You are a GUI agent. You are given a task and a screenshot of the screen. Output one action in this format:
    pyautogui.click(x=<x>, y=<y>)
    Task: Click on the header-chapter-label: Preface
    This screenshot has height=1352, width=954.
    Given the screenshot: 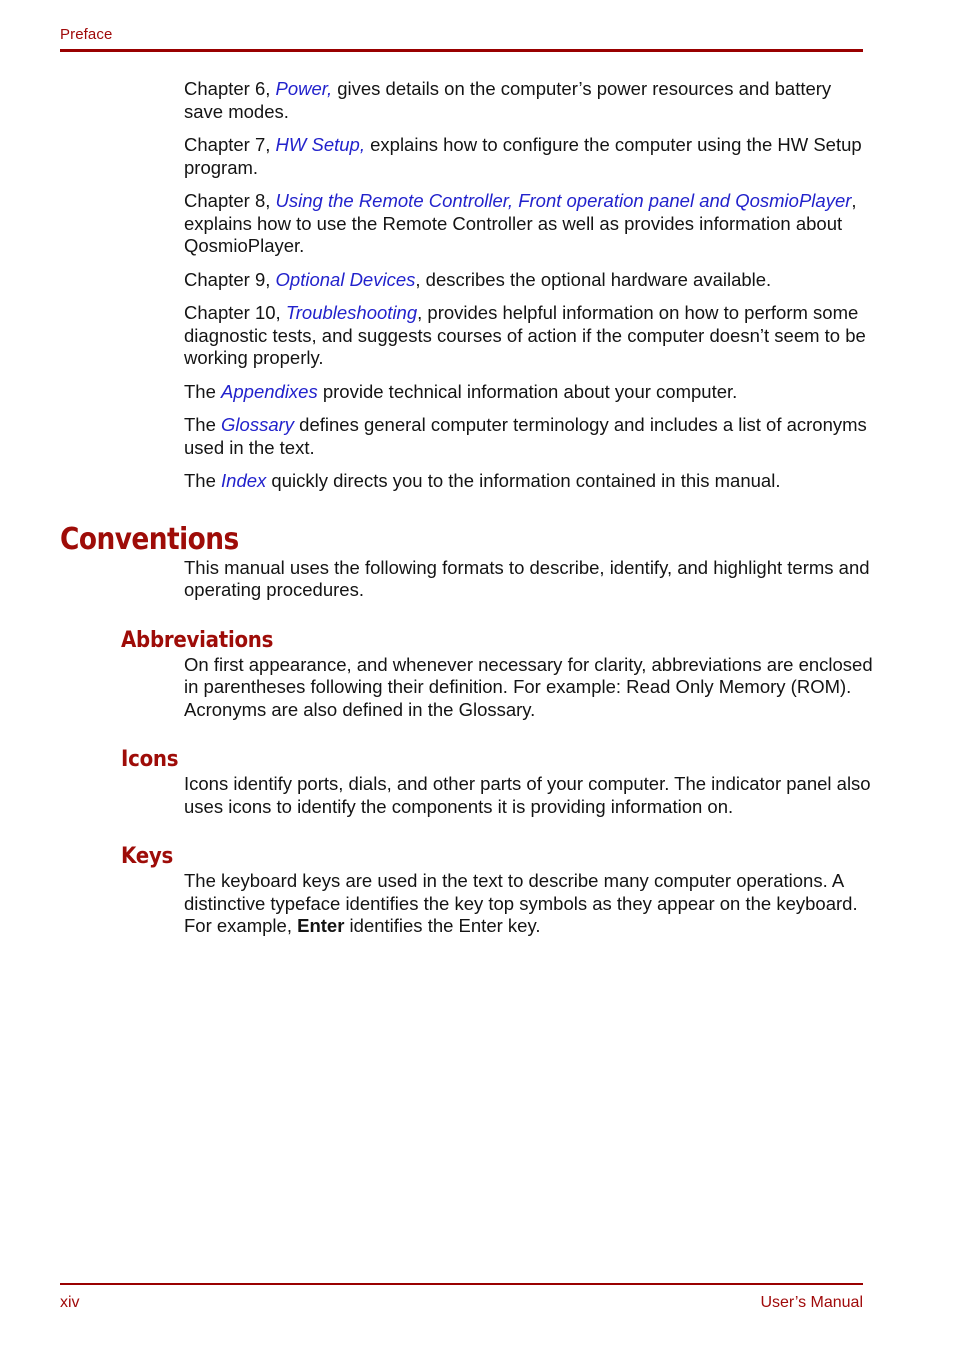 What is the action you would take?
    pyautogui.click(x=86, y=34)
    